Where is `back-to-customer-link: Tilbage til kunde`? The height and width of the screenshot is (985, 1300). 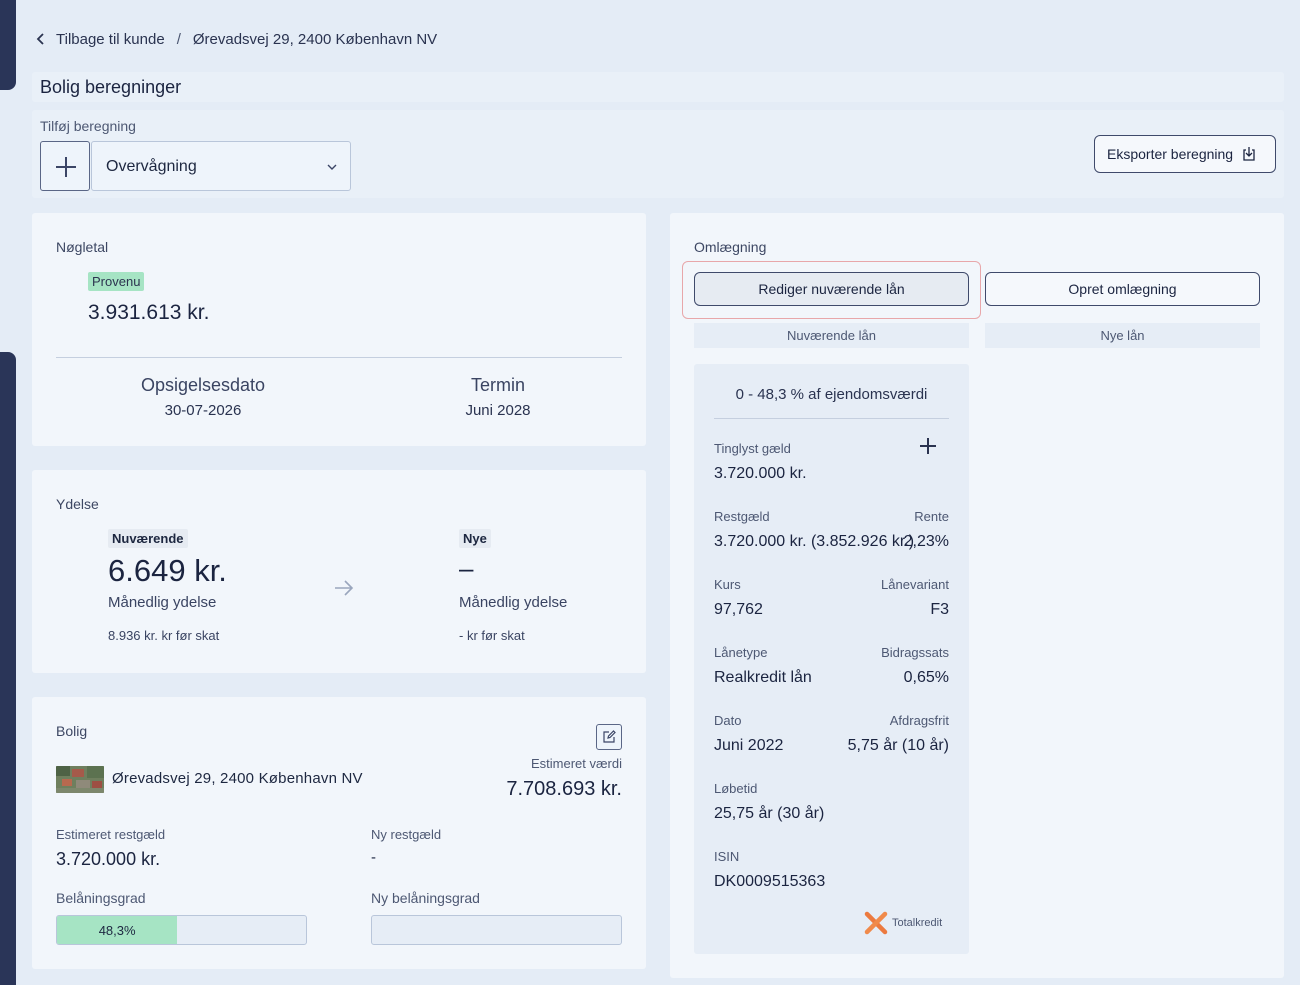
back-to-customer-link: Tilbage til kunde is located at coordinates (110, 39).